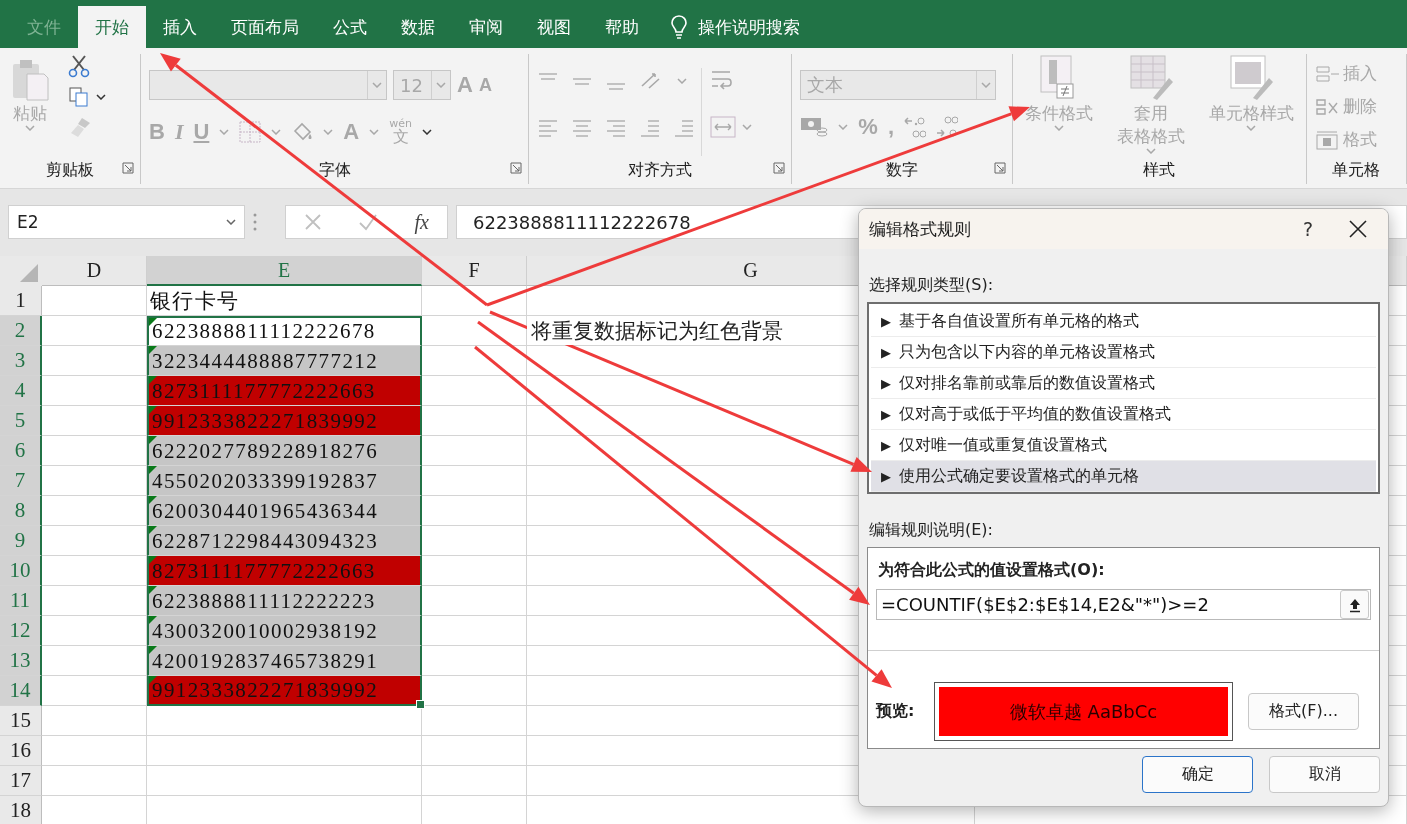  I want to click on dialog-title: 编辑格式规则, so click(920, 229).